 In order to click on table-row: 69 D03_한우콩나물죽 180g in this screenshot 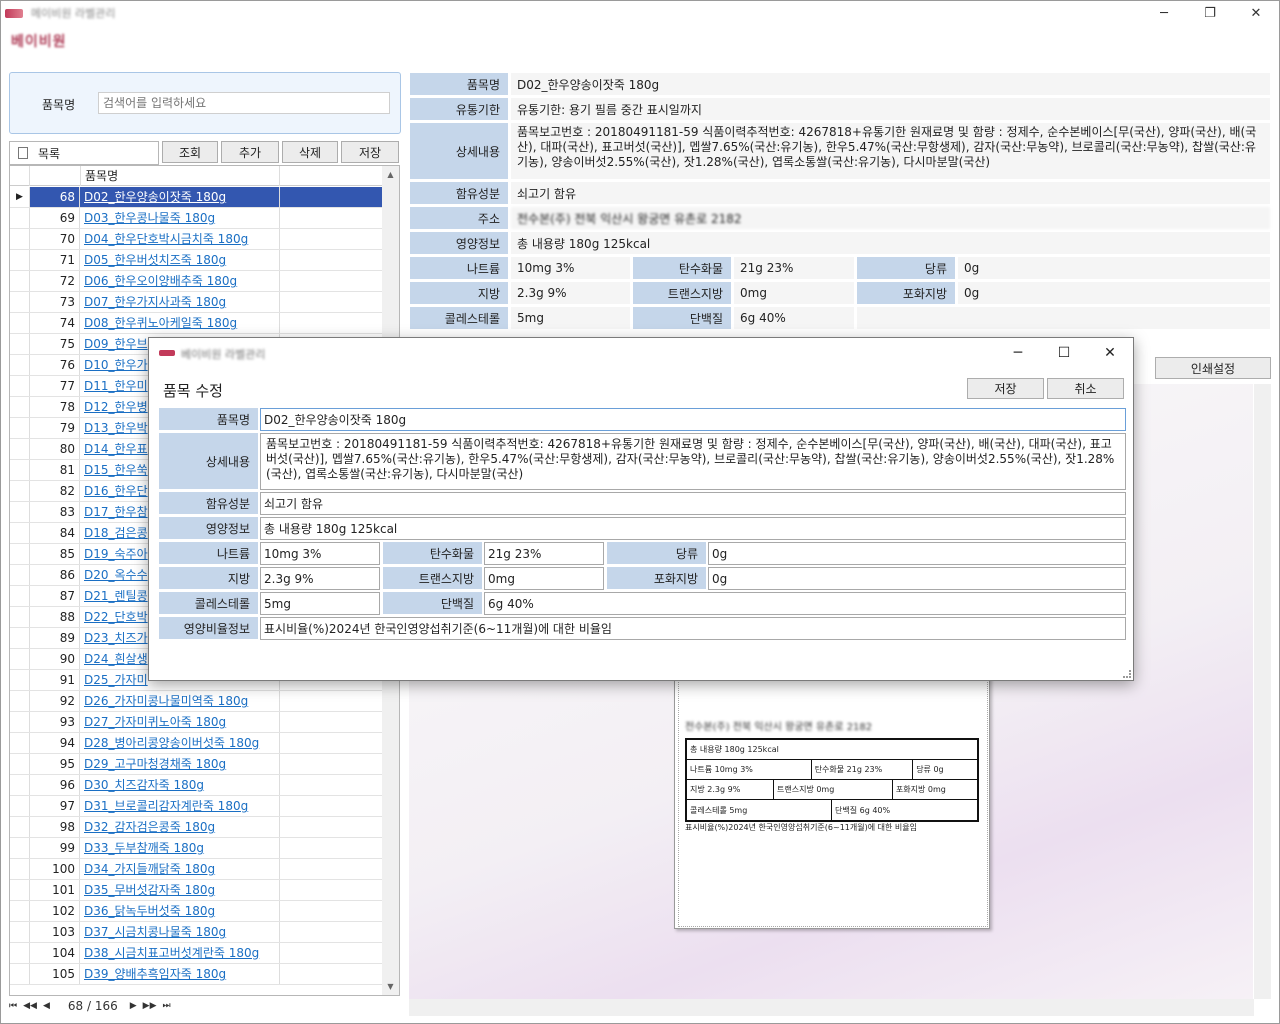, I will do `click(196, 218)`.